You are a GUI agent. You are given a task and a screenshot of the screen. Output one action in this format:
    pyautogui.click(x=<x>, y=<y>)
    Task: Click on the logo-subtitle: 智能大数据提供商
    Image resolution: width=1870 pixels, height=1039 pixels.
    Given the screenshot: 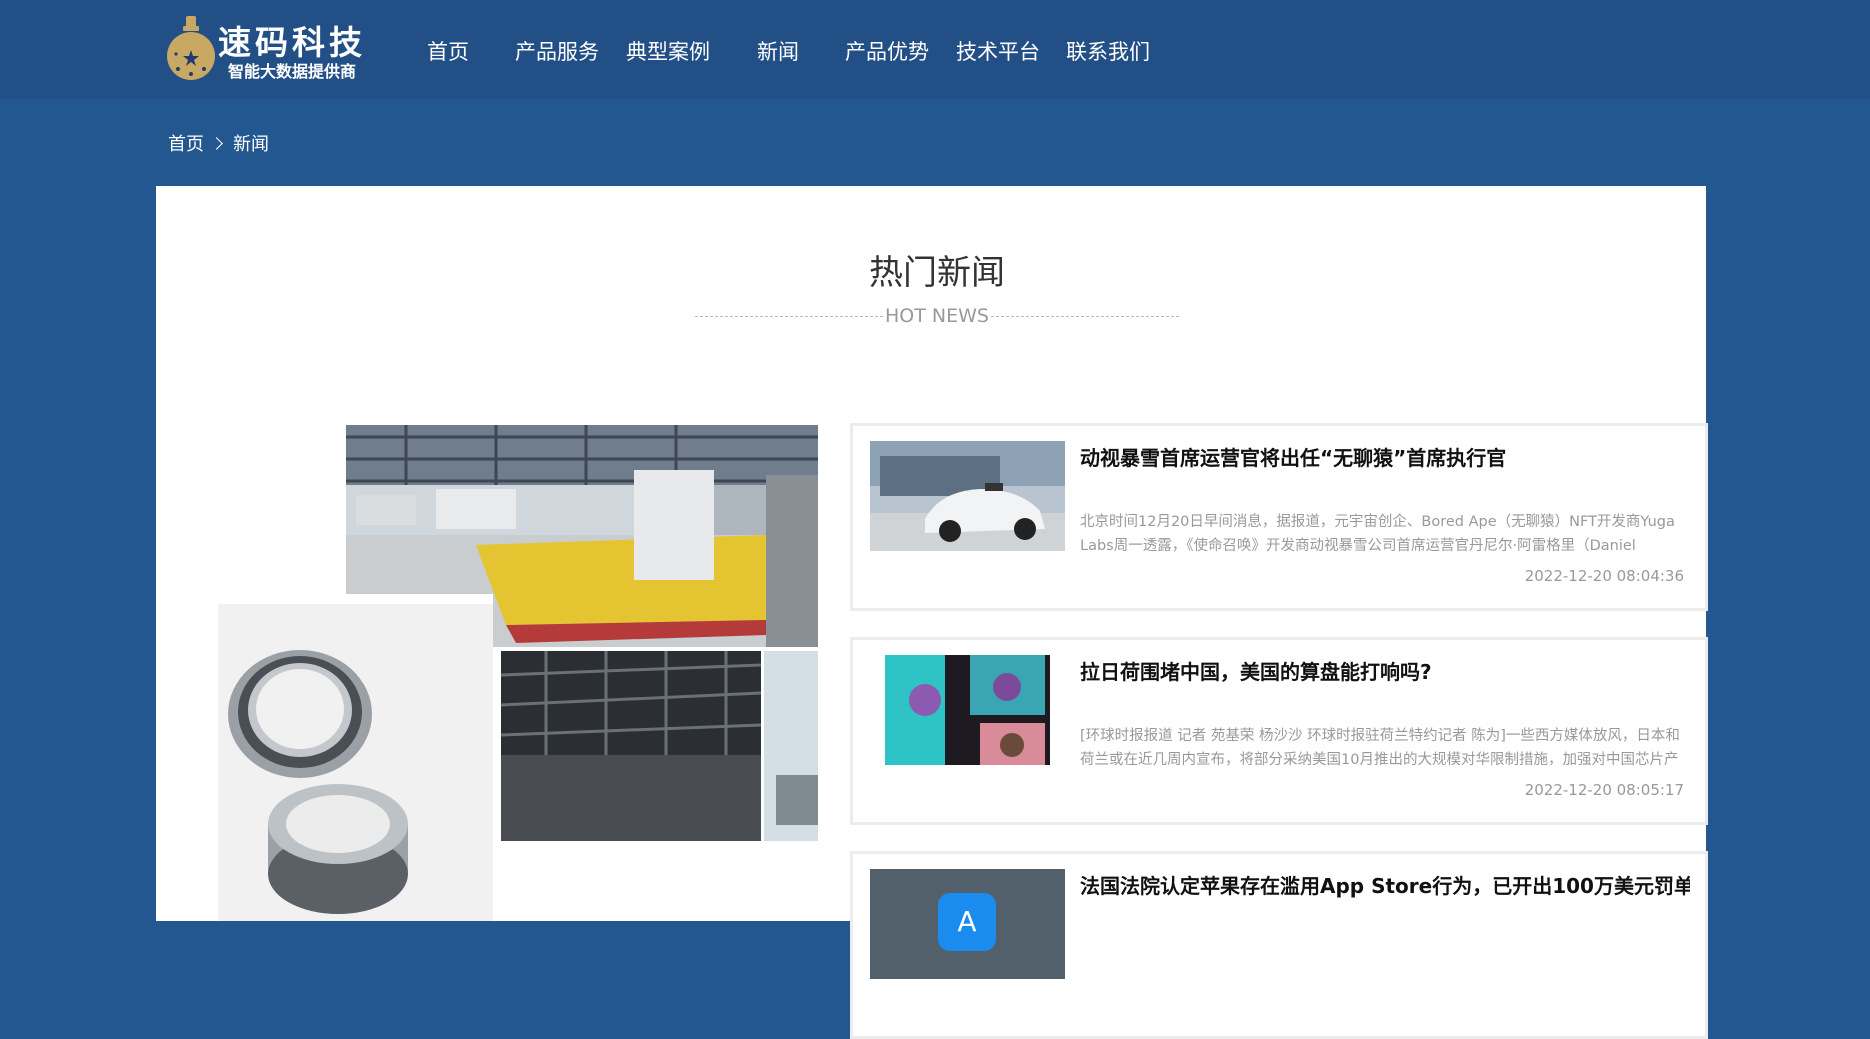 What is the action you would take?
    pyautogui.click(x=292, y=71)
    